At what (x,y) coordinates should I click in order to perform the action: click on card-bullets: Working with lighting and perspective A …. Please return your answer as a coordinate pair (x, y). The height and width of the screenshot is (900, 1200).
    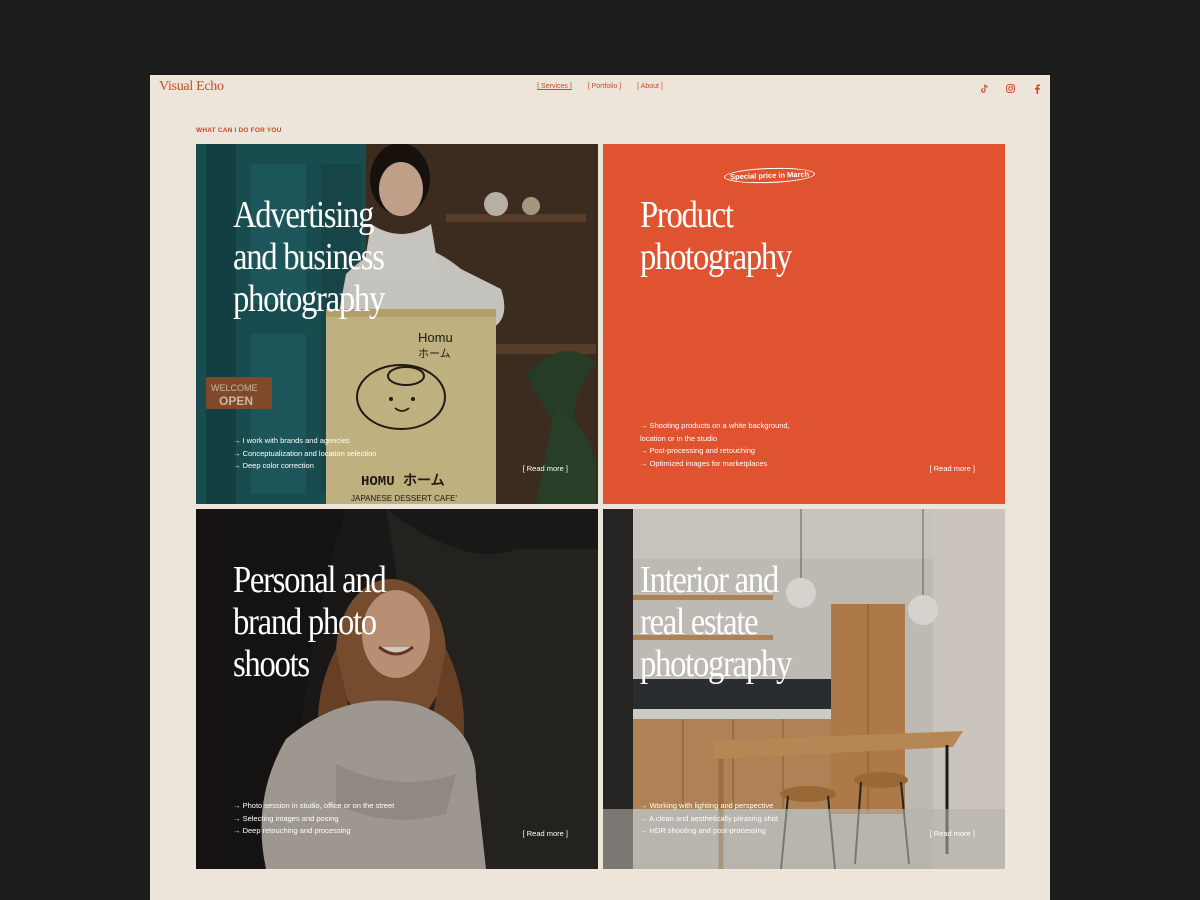
    Looking at the image, I should click on (709, 819).